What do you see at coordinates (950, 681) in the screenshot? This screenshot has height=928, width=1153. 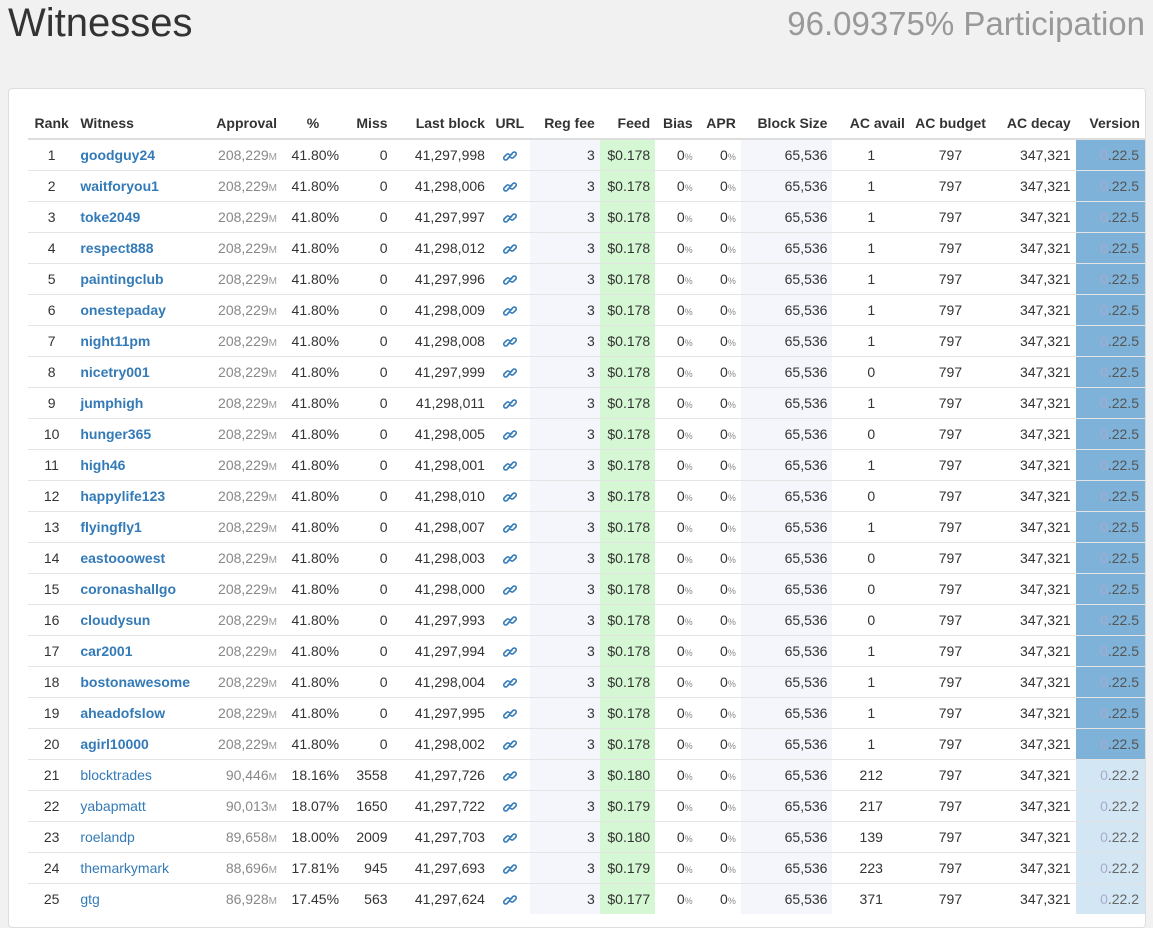 I see `ac-budget-cell: 797` at bounding box center [950, 681].